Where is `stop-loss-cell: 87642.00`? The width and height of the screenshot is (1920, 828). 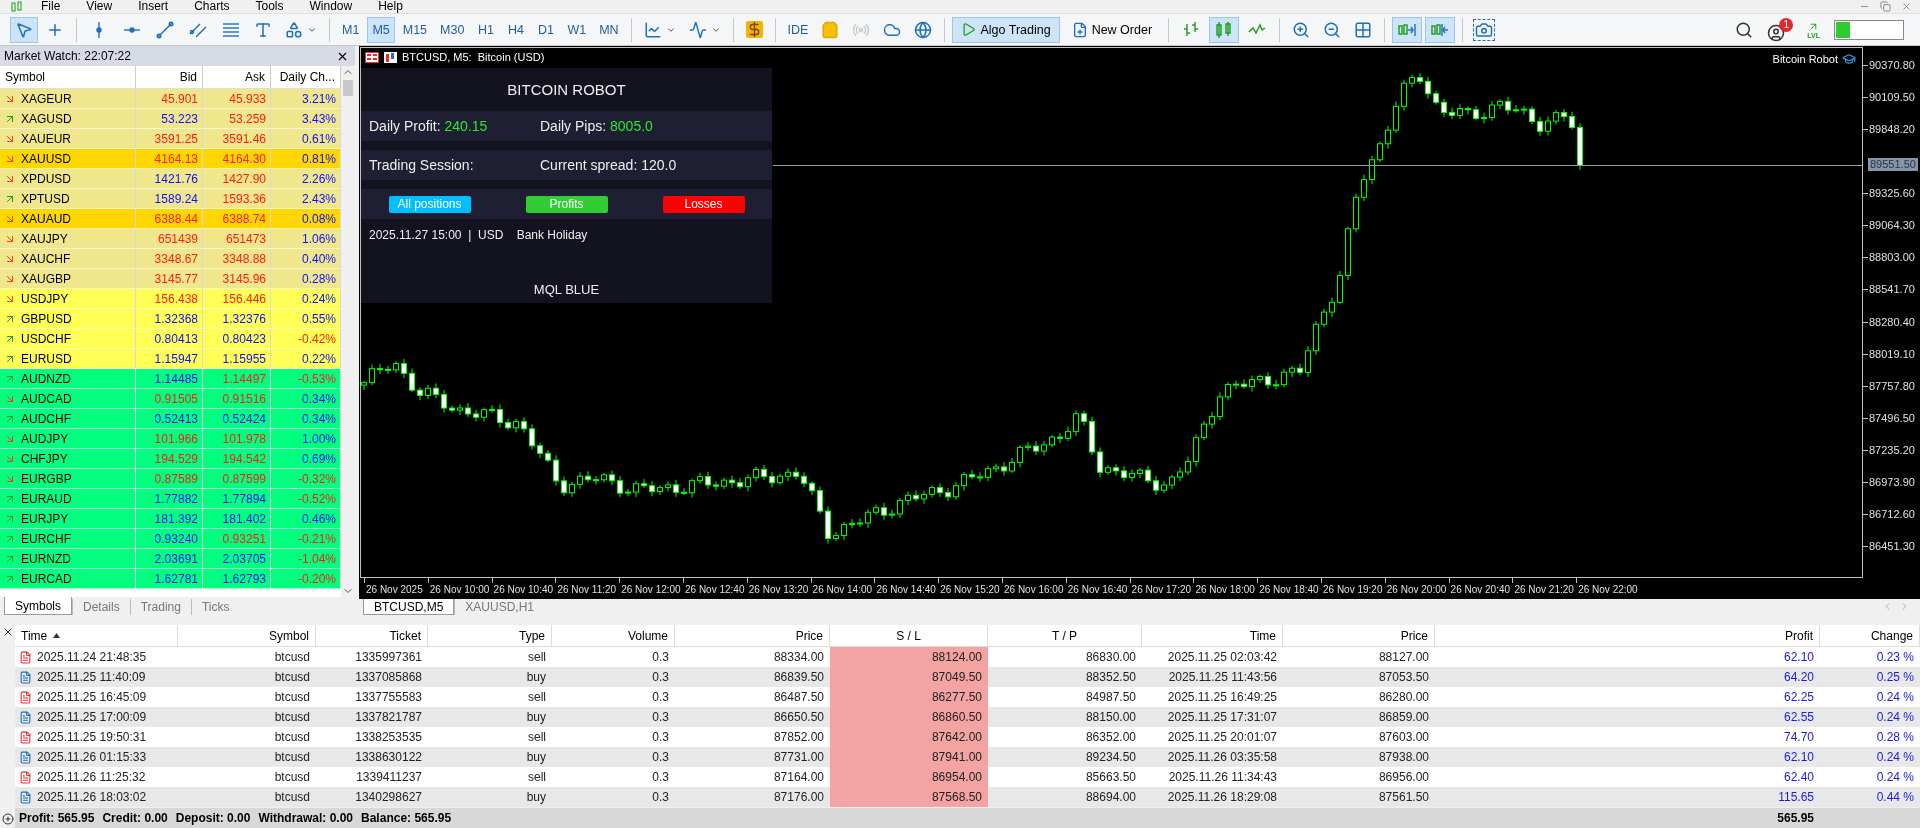
stop-loss-cell: 87642.00 is located at coordinates (909, 737).